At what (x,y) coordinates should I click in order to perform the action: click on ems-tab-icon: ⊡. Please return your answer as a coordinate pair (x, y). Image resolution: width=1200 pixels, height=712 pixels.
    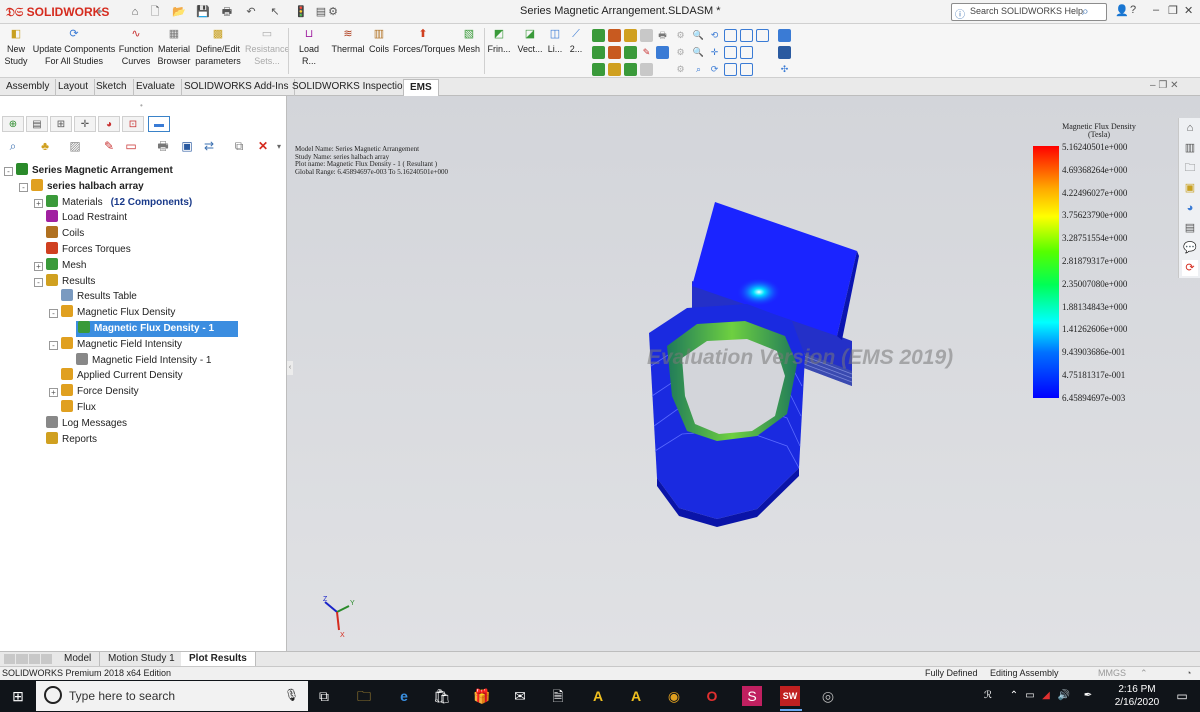
    Looking at the image, I should click on (133, 124).